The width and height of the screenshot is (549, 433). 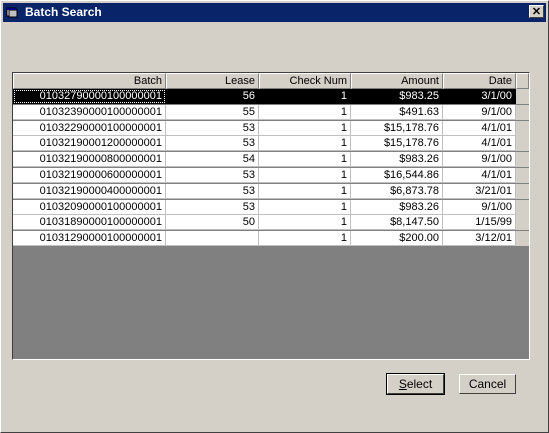 I want to click on table-row: 01032790000100000001 56 1 $983.25 3/1/00, so click(x=271, y=96).